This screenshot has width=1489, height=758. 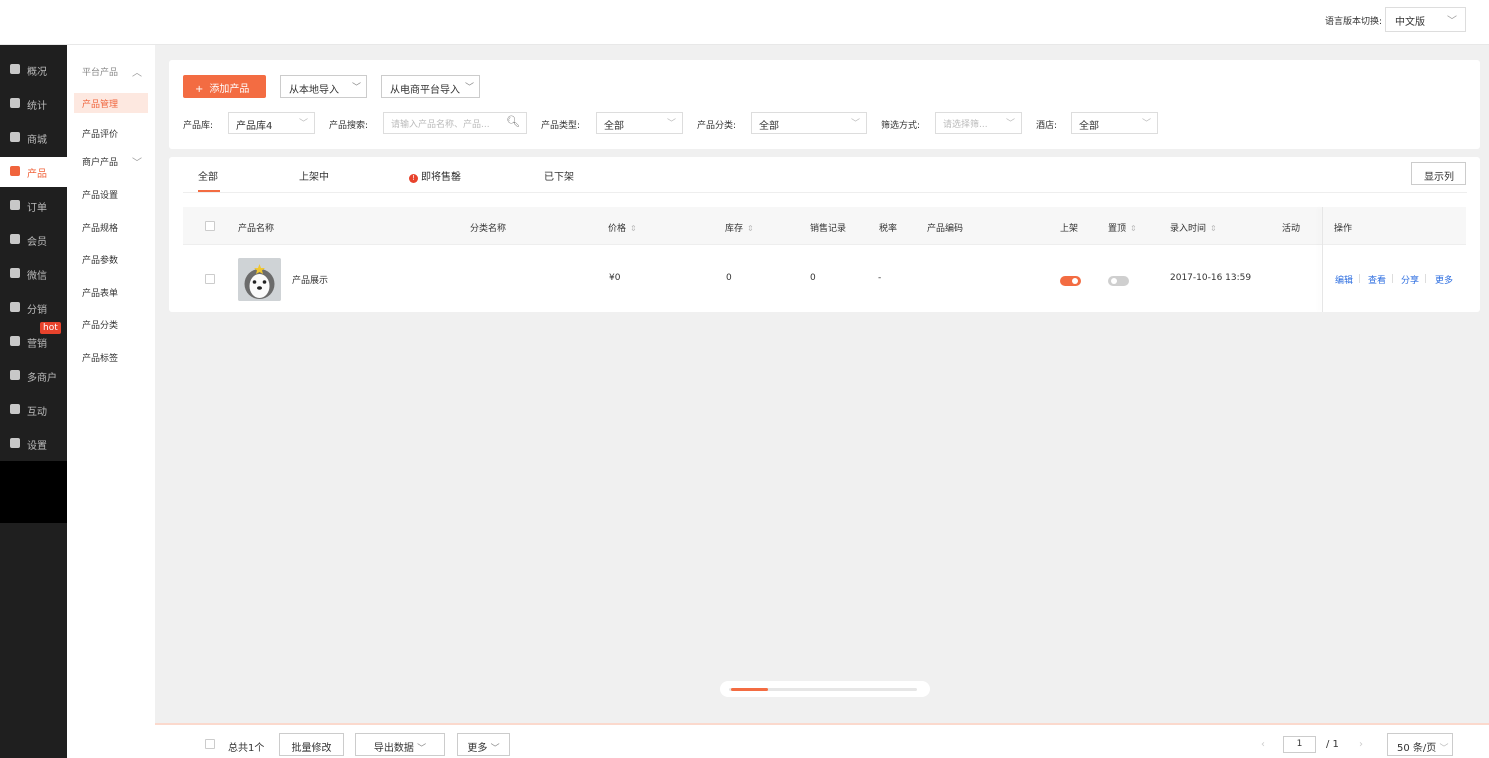 I want to click on share-link: 分享, so click(x=1410, y=279).